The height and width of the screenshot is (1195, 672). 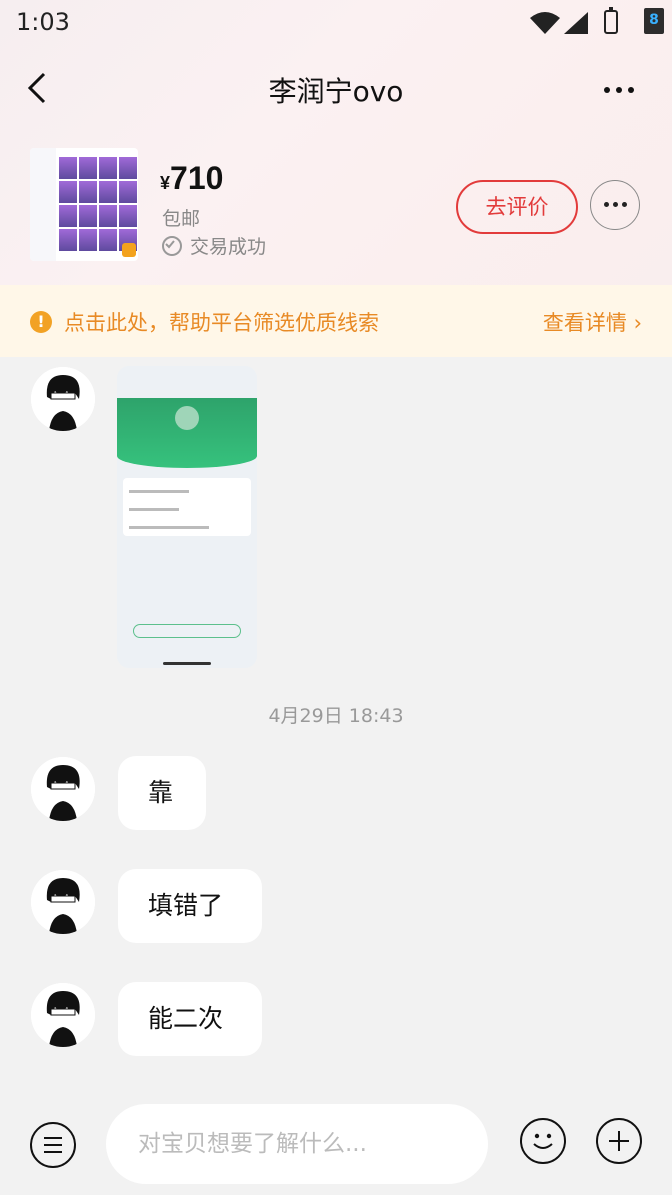 I want to click on status-bar: 1:03 8, so click(x=336, y=24).